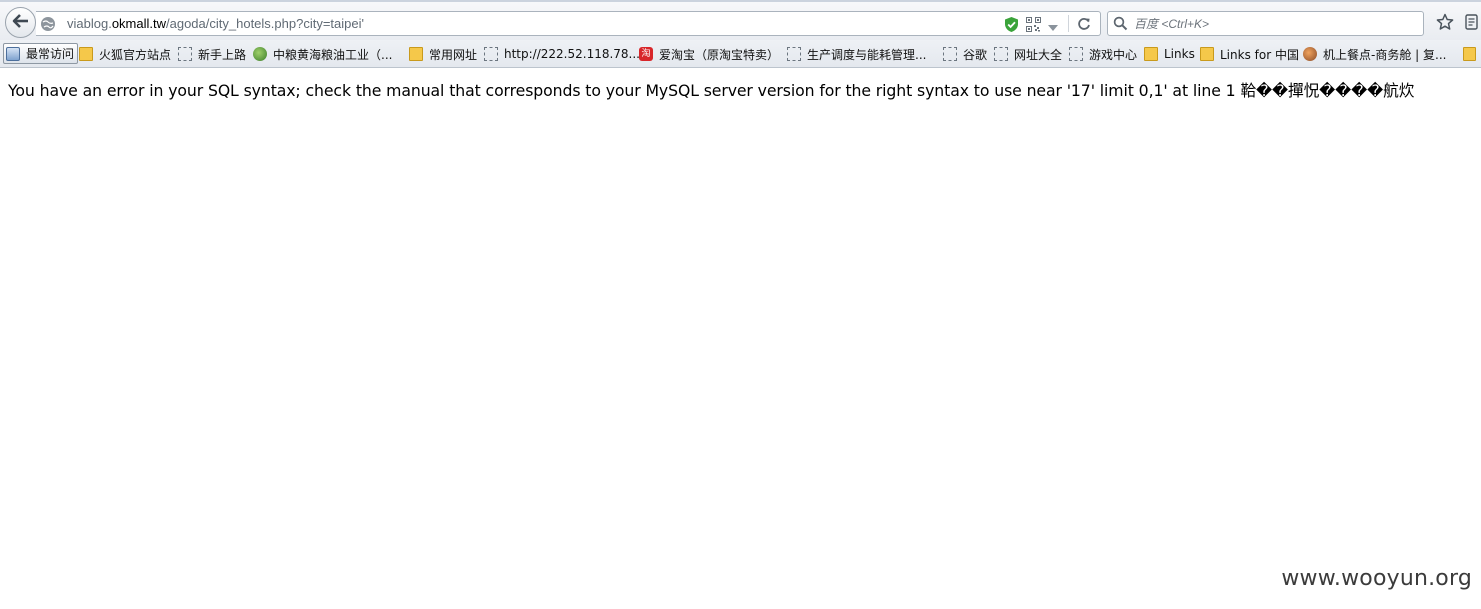  Describe the element at coordinates (48, 26) in the screenshot. I see `globe-icon` at that location.